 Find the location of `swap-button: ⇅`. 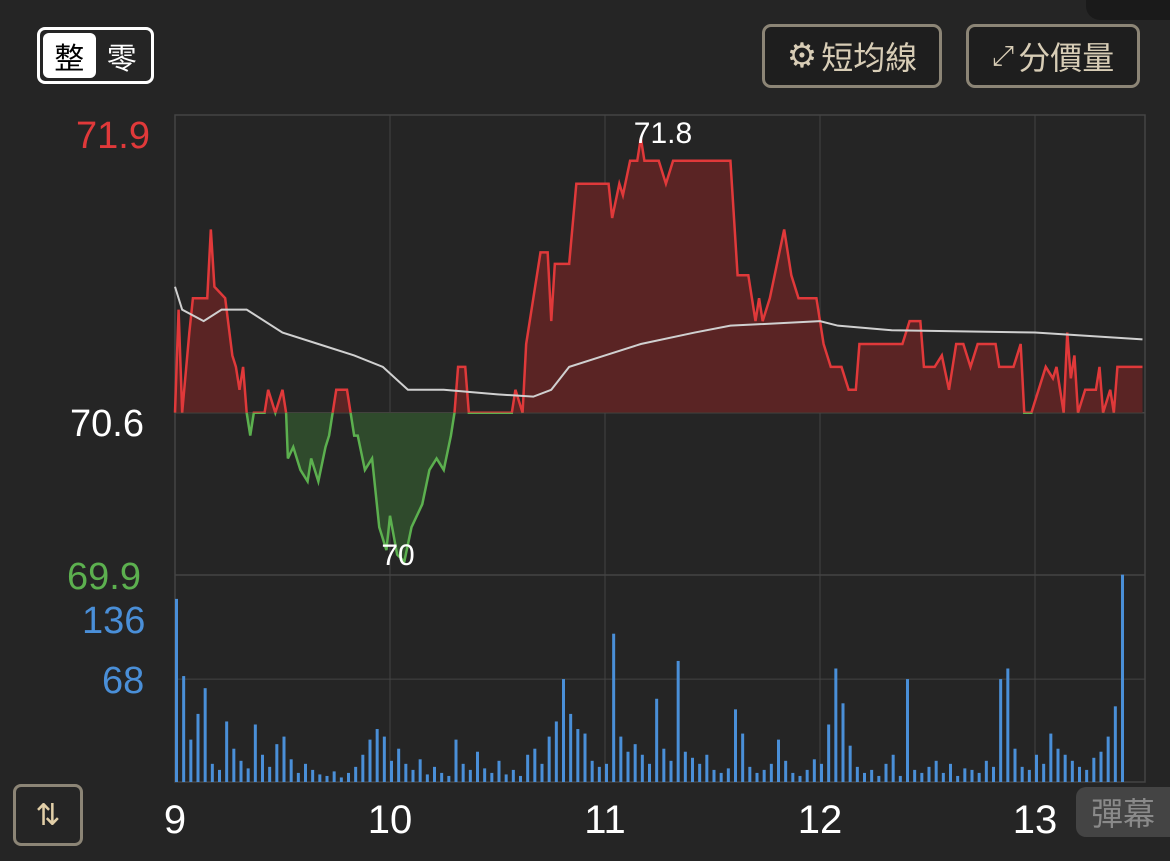

swap-button: ⇅ is located at coordinates (48, 815).